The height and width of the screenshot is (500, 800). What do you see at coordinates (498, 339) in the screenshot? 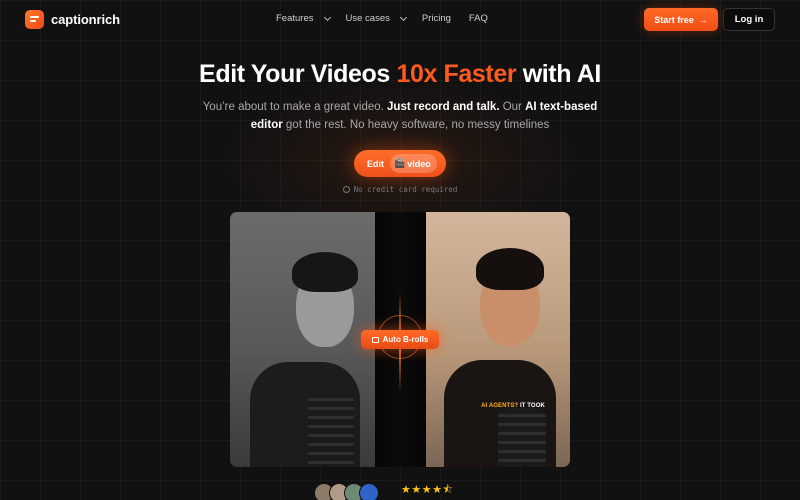
I see `video-frame-after` at bounding box center [498, 339].